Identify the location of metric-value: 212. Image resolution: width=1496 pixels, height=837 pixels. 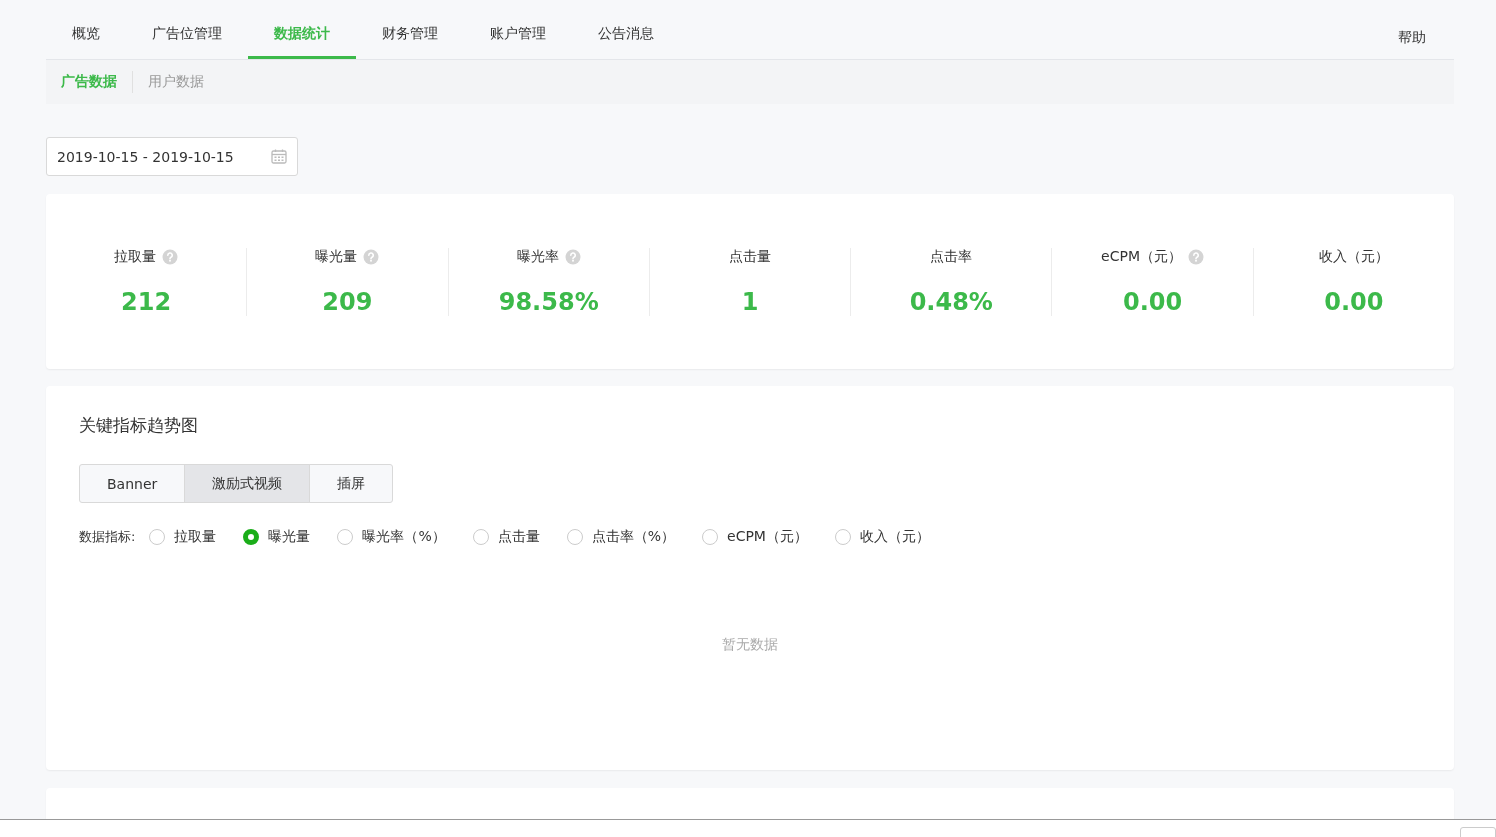
(146, 301).